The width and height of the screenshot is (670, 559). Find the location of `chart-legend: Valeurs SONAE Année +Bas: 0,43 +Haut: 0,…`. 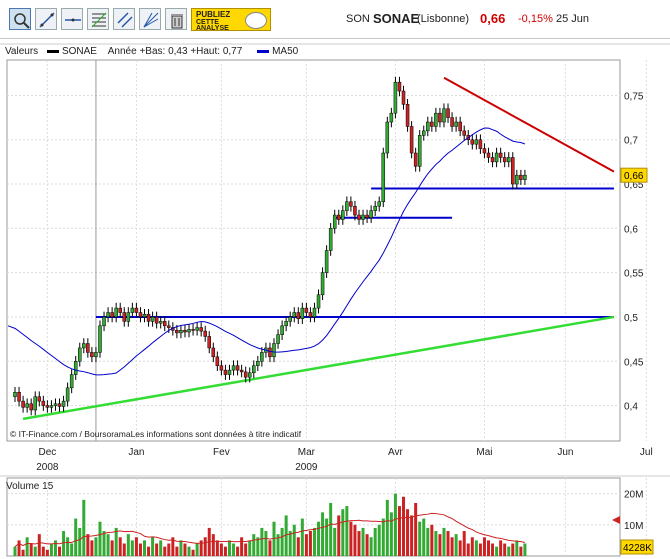

chart-legend: Valeurs SONAE Année +Bas: 0,43 +Haut: 0,… is located at coordinates (151, 51).